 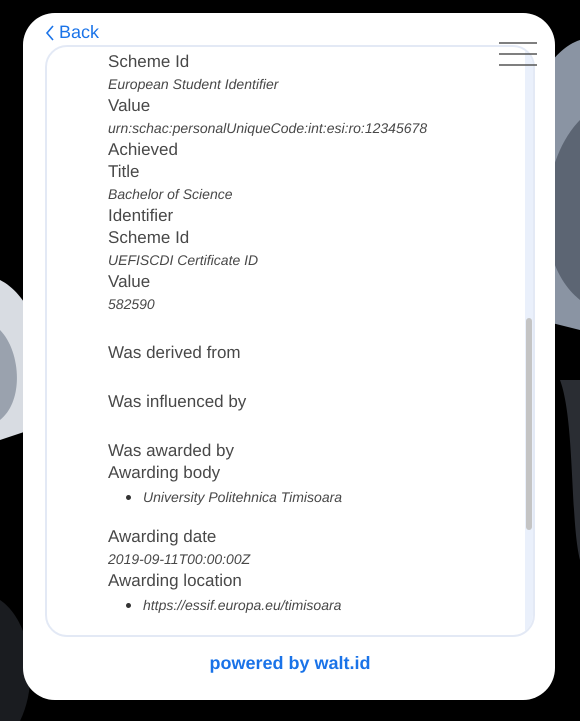 I want to click on field-value: 2019-09-11T00:00:00Z, so click(x=179, y=559).